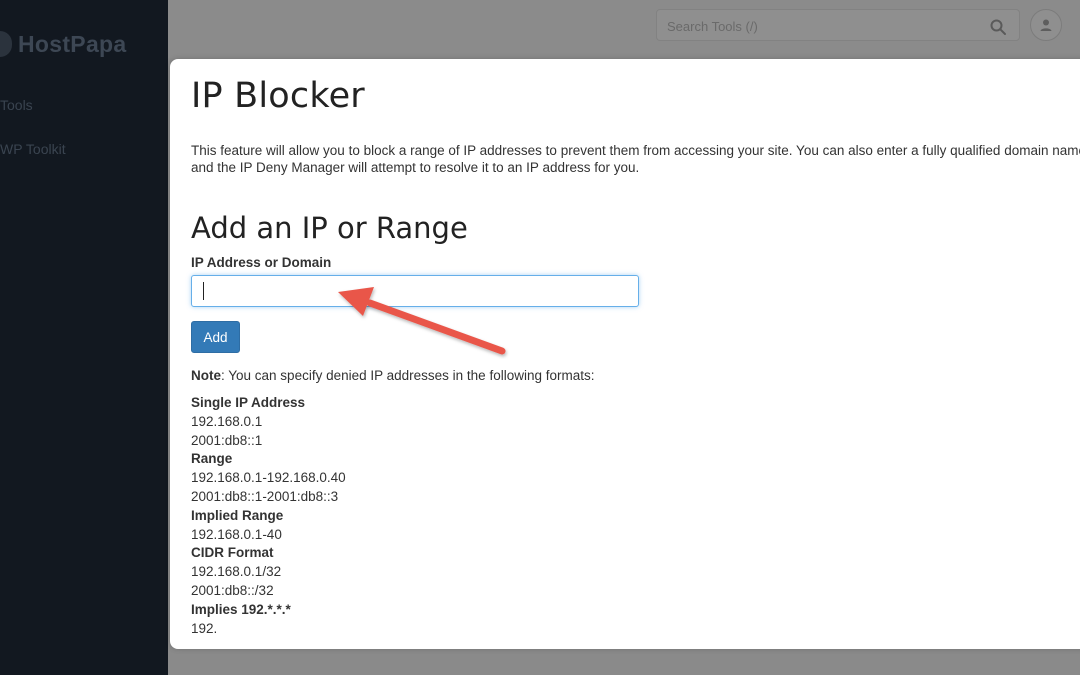 This screenshot has height=675, width=1080. What do you see at coordinates (329, 228) in the screenshot?
I see `section-title: Add an IP or Range` at bounding box center [329, 228].